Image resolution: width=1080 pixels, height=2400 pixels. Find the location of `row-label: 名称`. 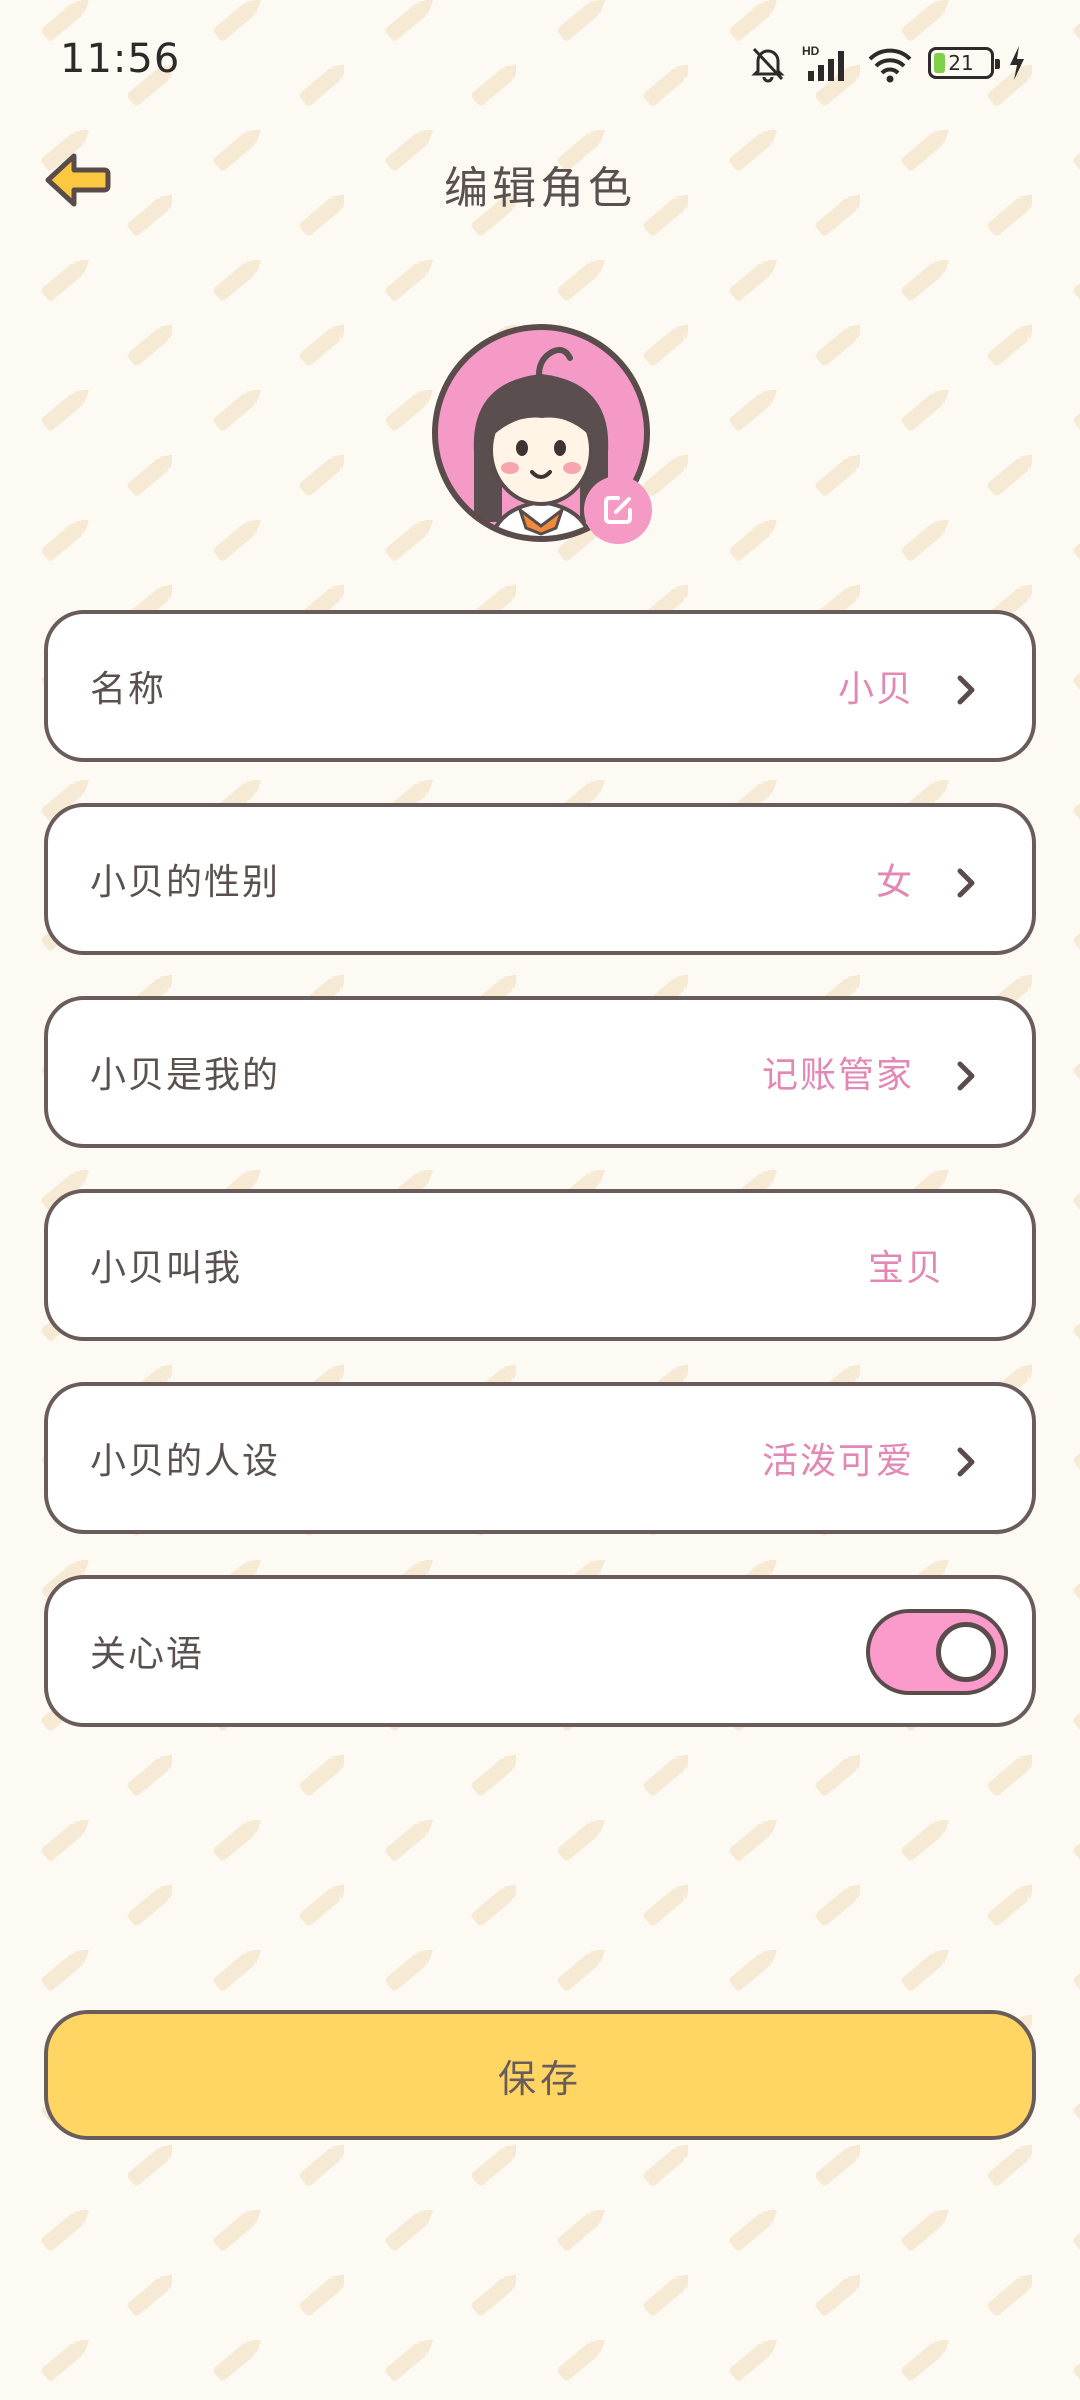

row-label: 名称 is located at coordinates (128, 689).